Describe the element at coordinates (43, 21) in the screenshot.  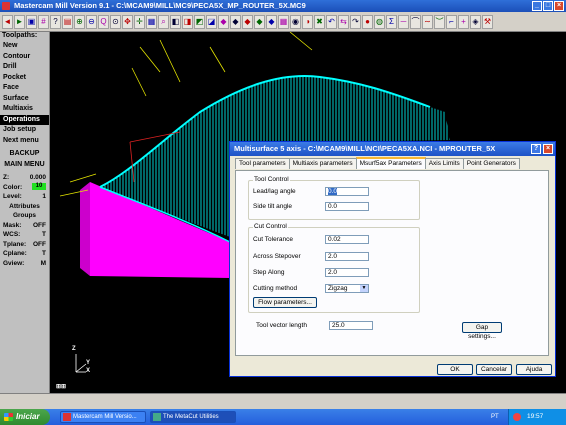
I see `hash-icon: #` at that location.